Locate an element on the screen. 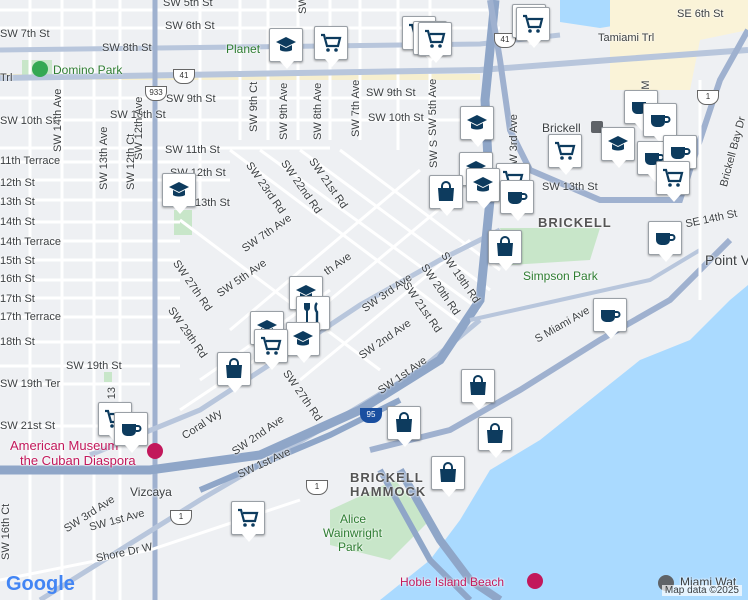 The width and height of the screenshot is (748, 600). street-label: SW 14th Ave is located at coordinates (58, 120).